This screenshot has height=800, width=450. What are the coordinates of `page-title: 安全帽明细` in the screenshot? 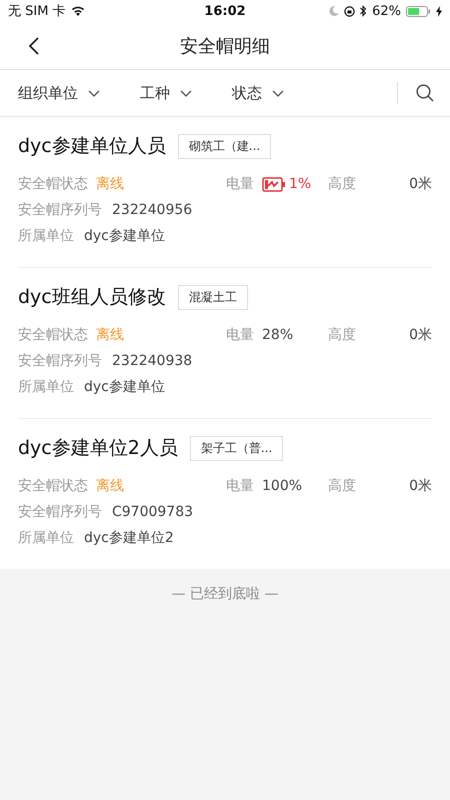 It's located at (225, 46).